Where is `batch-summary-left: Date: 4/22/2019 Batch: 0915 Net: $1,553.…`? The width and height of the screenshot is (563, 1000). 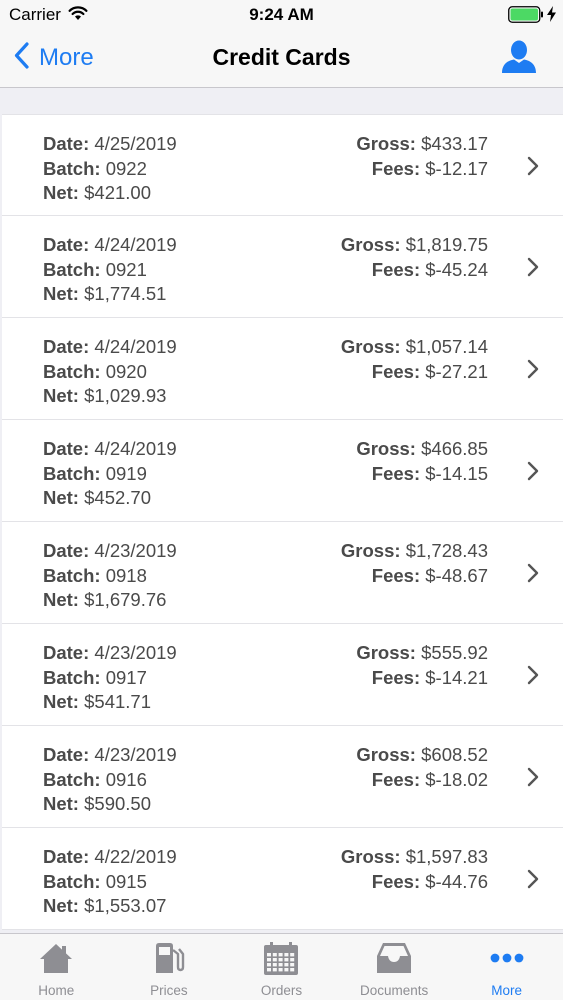 batch-summary-left: Date: 4/22/2019 Batch: 0915 Net: $1,553.… is located at coordinates (110, 882).